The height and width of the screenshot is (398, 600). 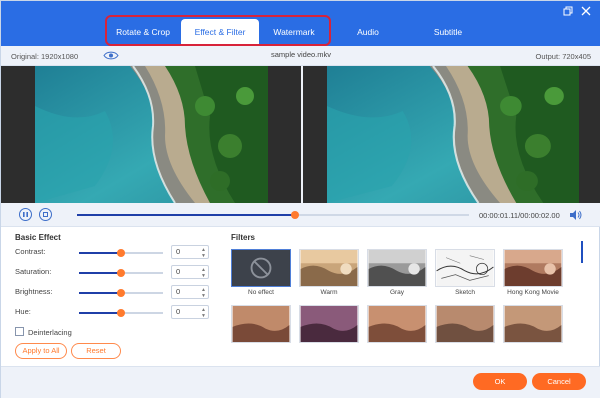 I want to click on brightness-value: 0, so click(x=178, y=291).